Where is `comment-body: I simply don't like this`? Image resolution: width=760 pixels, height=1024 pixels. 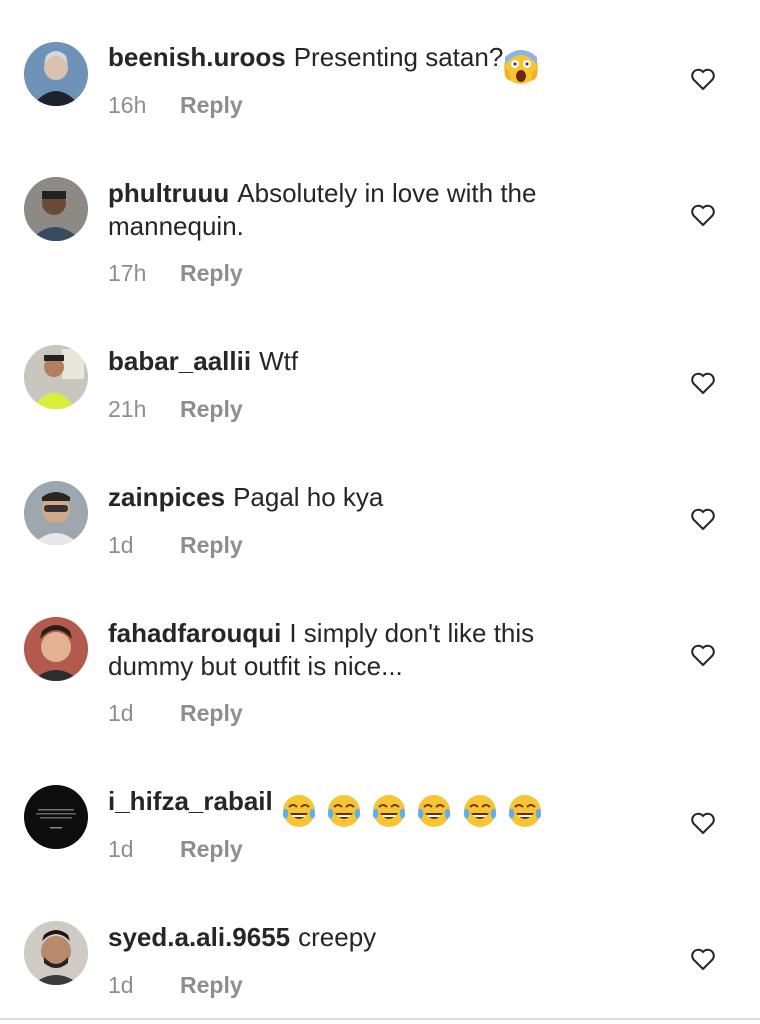 comment-body: I simply don't like this is located at coordinates (412, 633).